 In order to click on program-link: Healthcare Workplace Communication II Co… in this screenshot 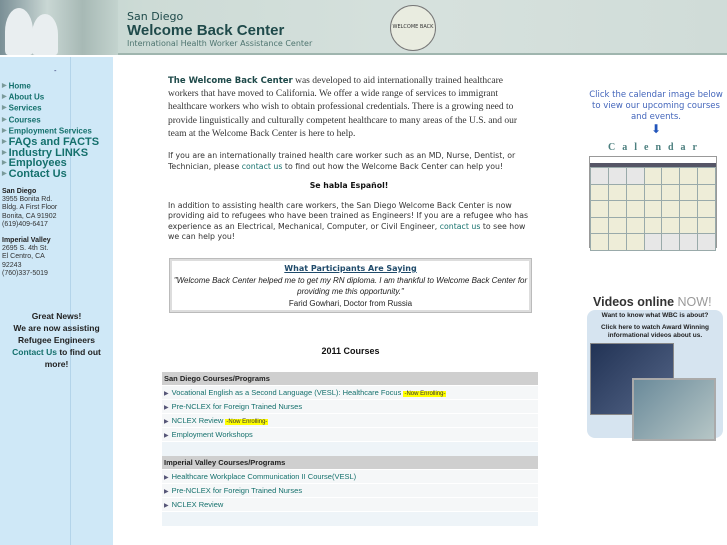, I will do `click(264, 476)`.